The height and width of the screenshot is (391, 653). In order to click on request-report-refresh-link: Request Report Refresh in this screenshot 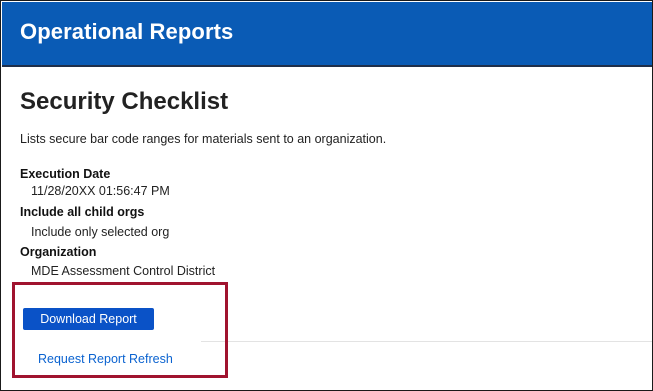, I will do `click(105, 359)`.